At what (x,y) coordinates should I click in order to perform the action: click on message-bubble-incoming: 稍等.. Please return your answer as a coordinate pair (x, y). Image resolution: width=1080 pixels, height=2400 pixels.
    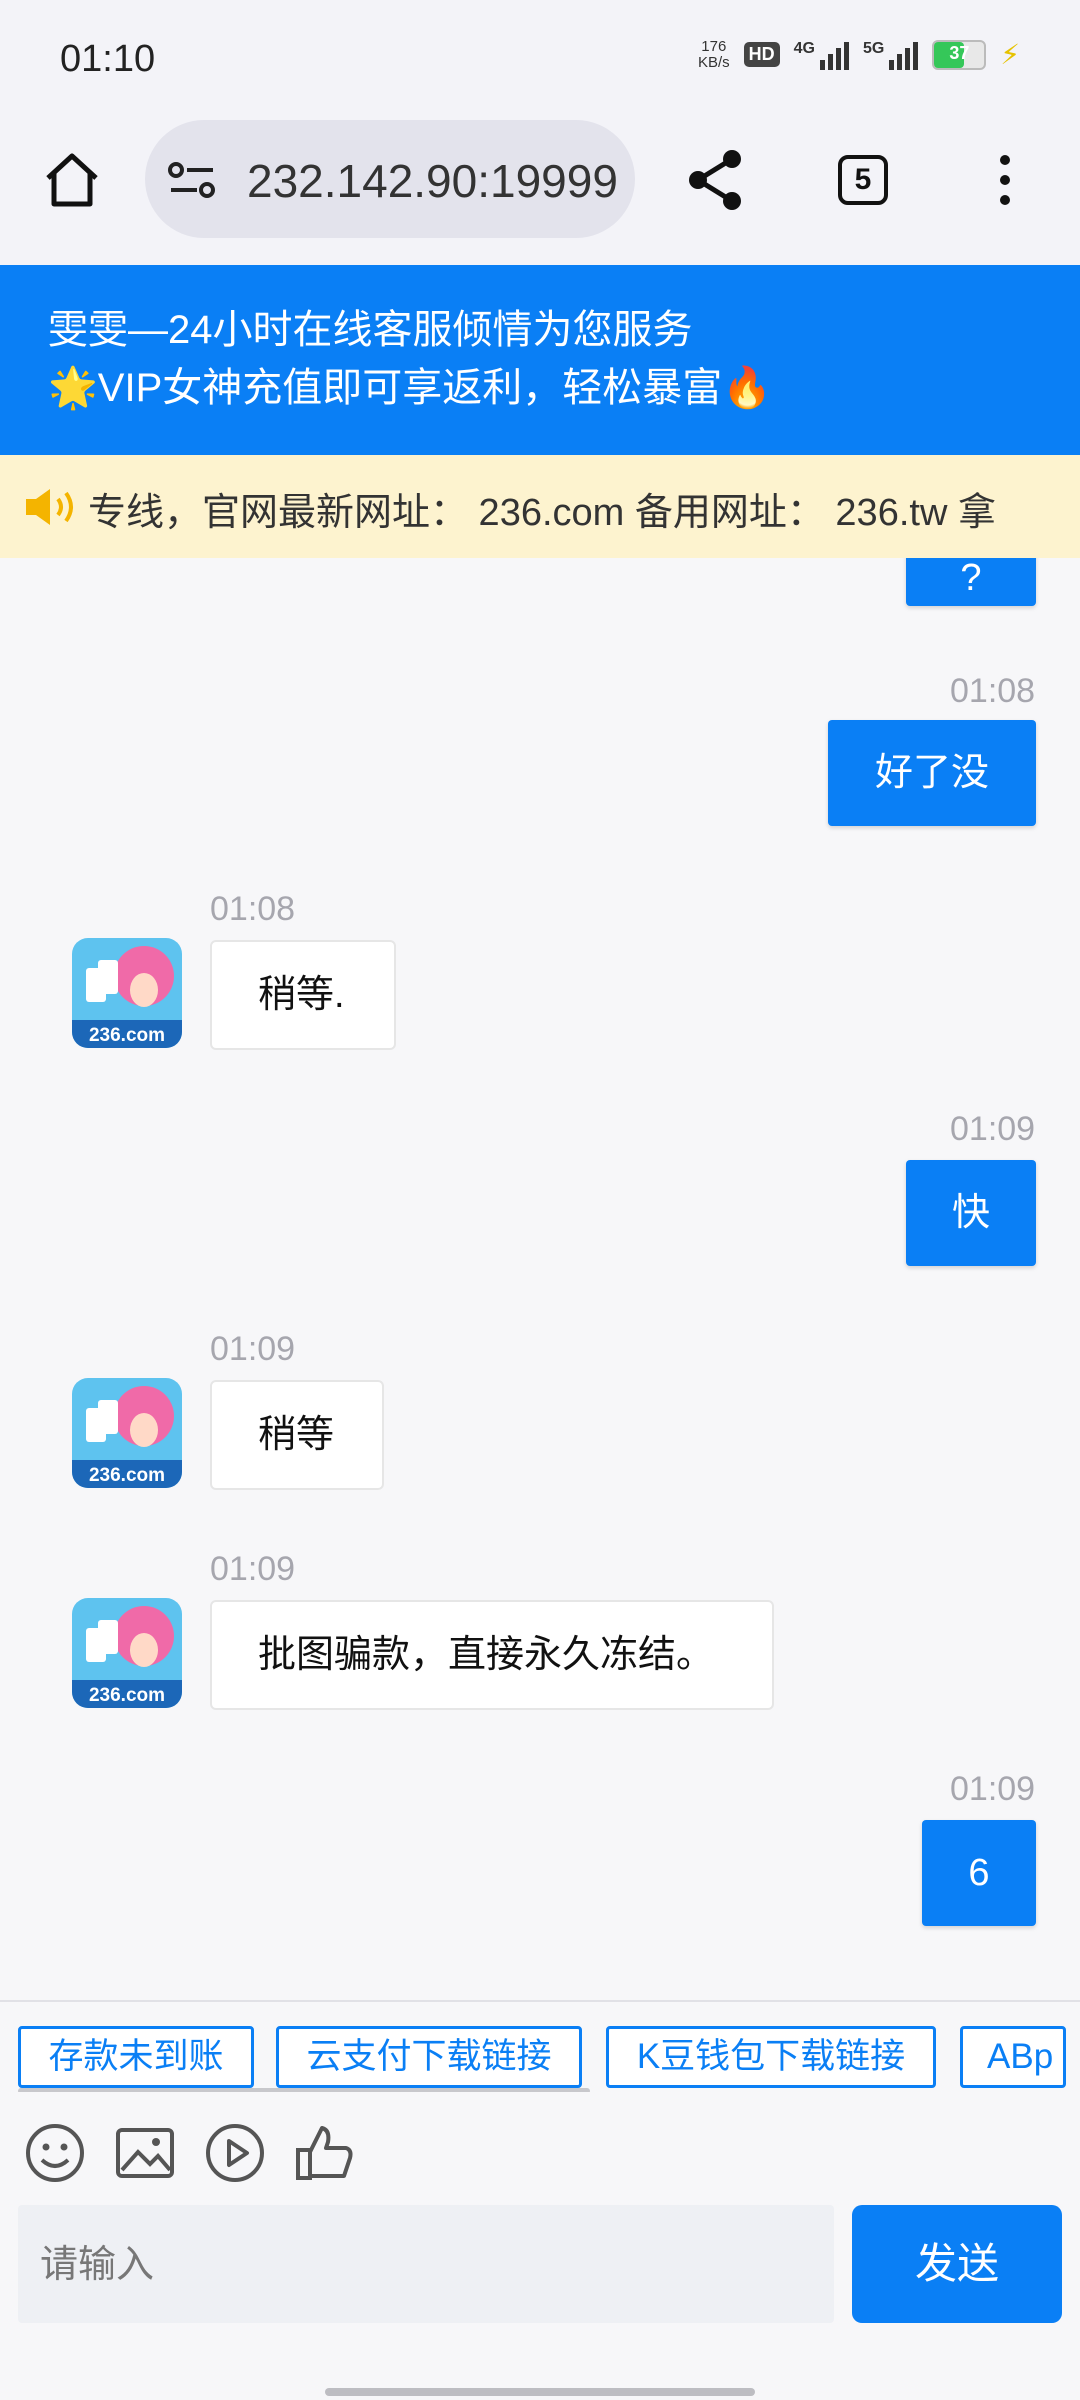
    Looking at the image, I should click on (303, 995).